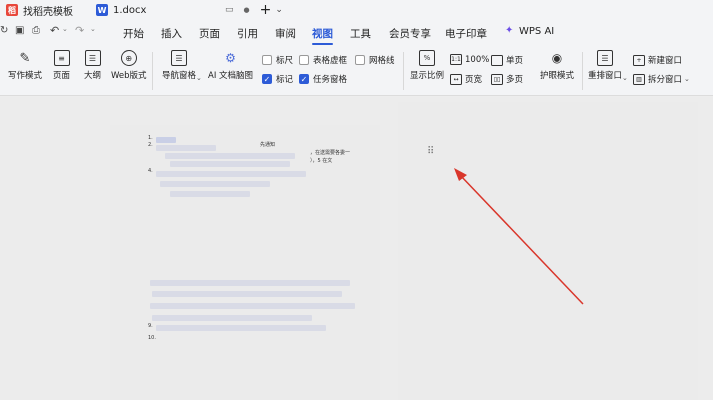 The image size is (713, 400). I want to click on table-grid-checkbox: 表格虚框, so click(323, 60).